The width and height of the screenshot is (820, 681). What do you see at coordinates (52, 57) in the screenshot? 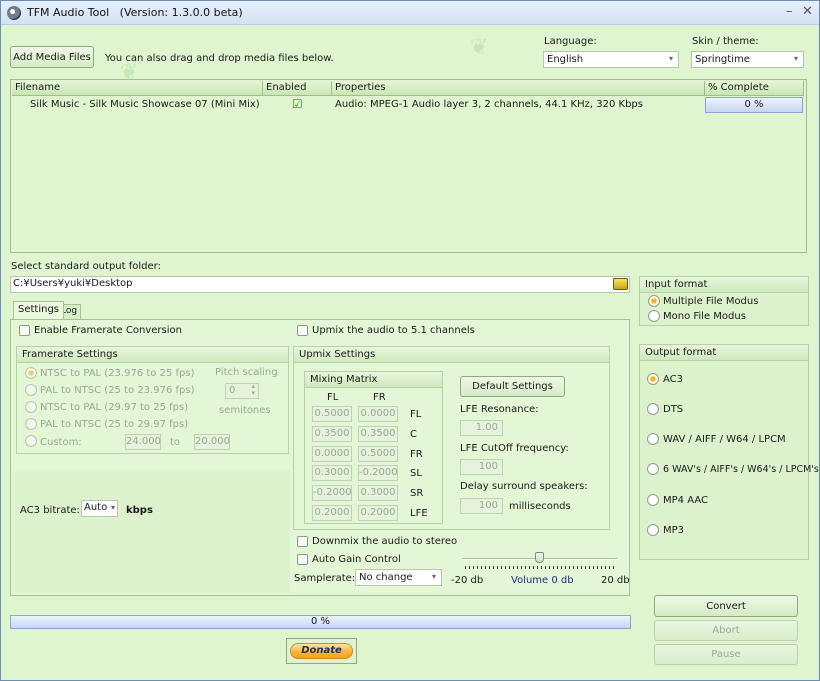
I see `add-media-files-button: Add Media Files` at bounding box center [52, 57].